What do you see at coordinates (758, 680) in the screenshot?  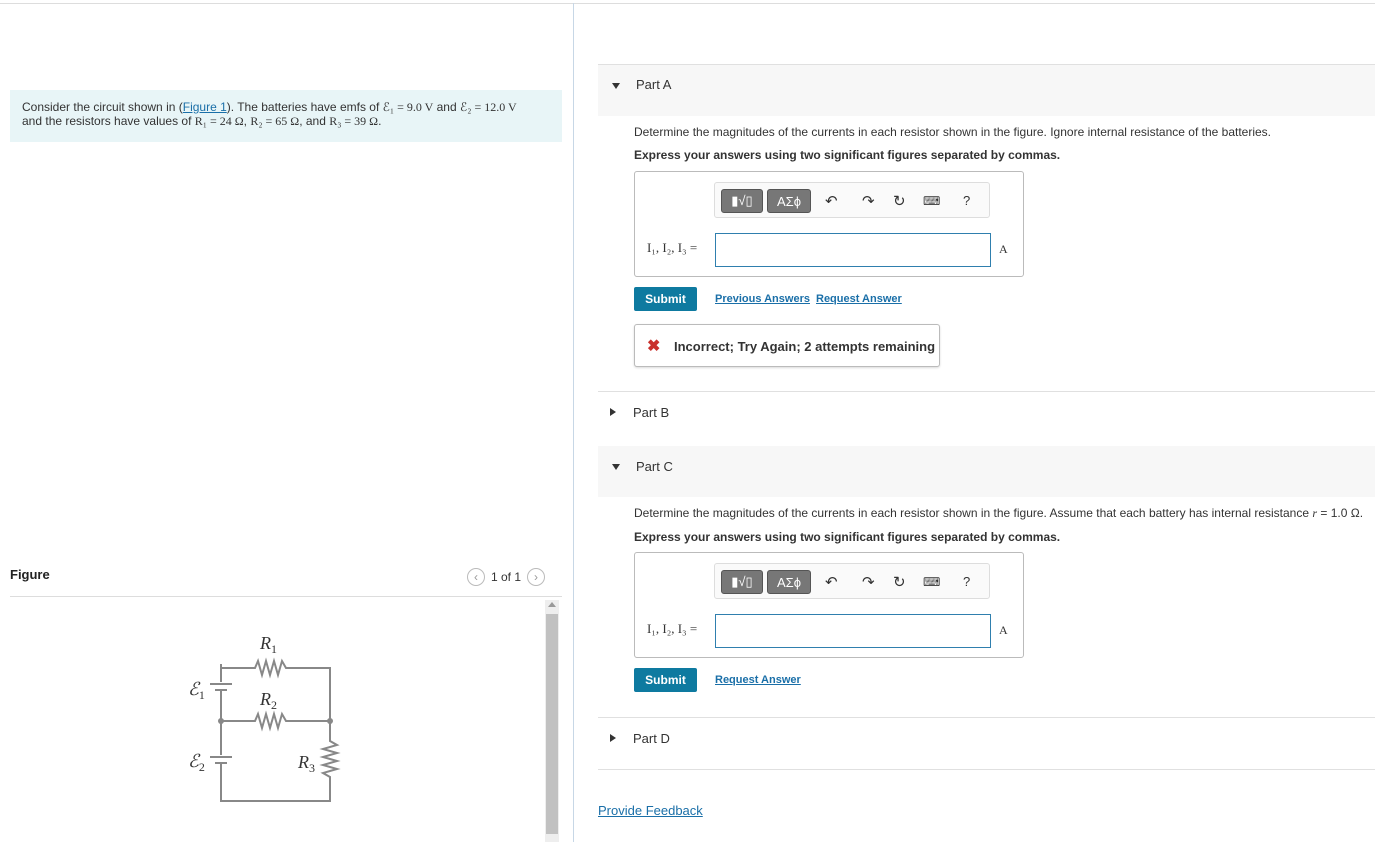 I see `part-c-request-answer-link: Request Answer` at bounding box center [758, 680].